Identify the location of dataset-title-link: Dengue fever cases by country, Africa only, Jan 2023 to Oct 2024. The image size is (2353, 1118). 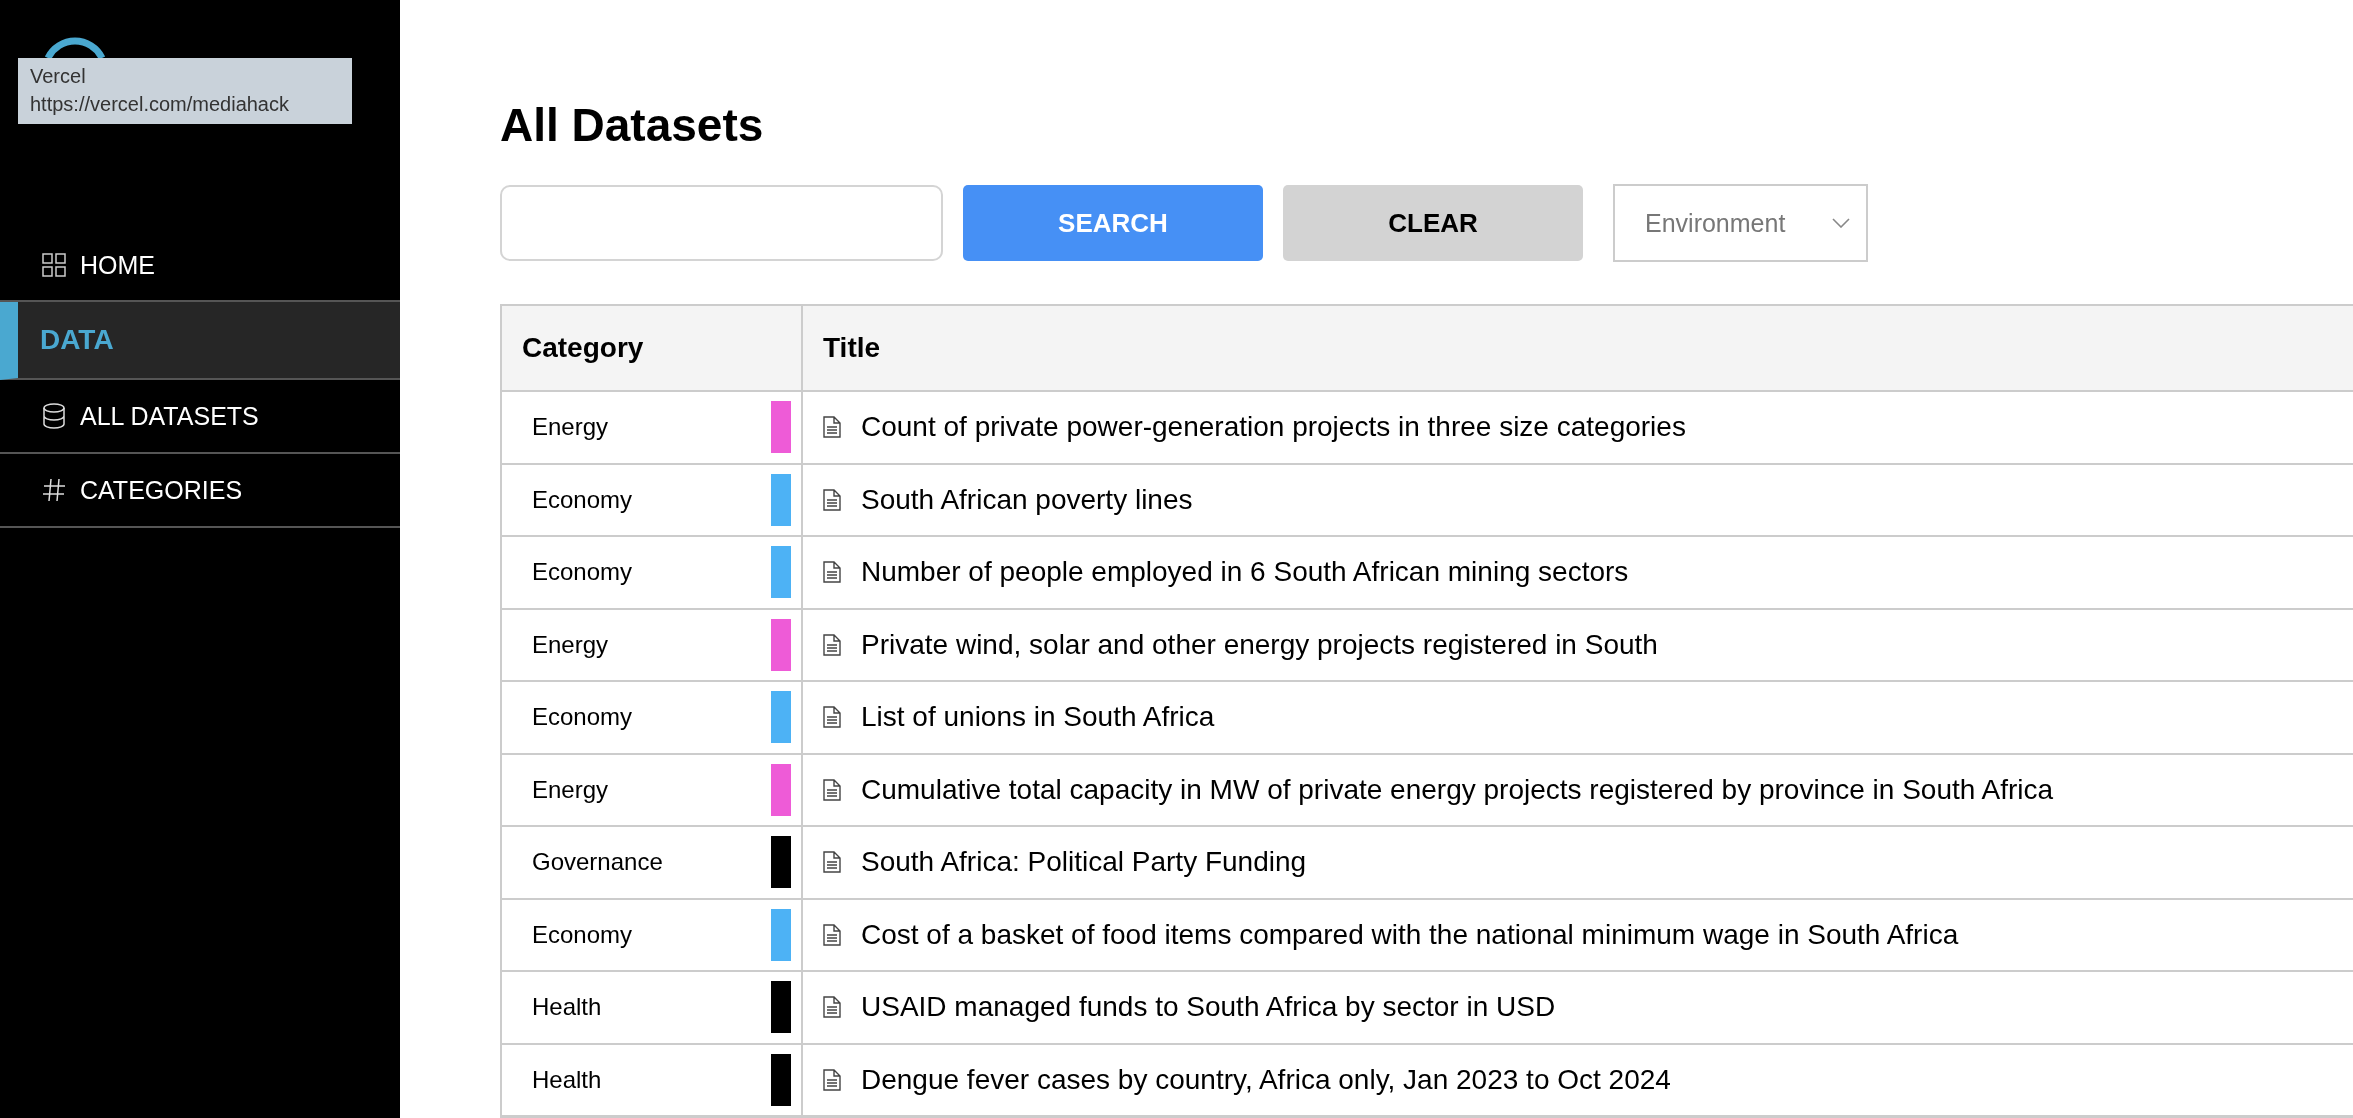
(1266, 1079).